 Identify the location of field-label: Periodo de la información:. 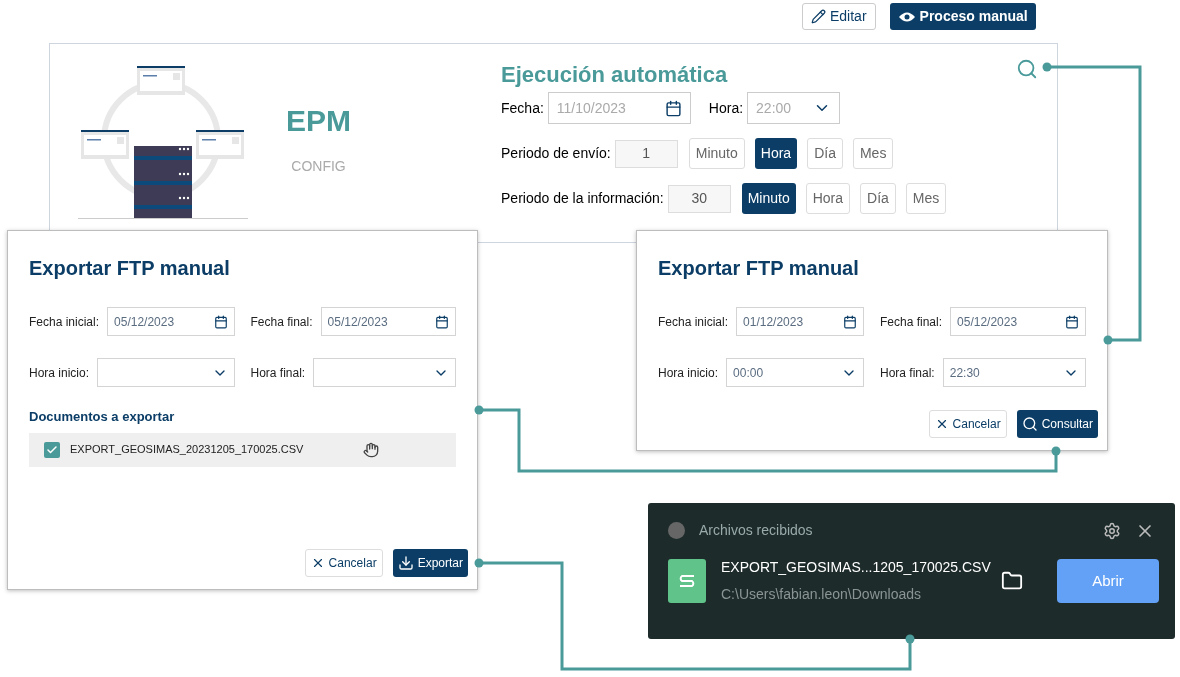
(582, 198).